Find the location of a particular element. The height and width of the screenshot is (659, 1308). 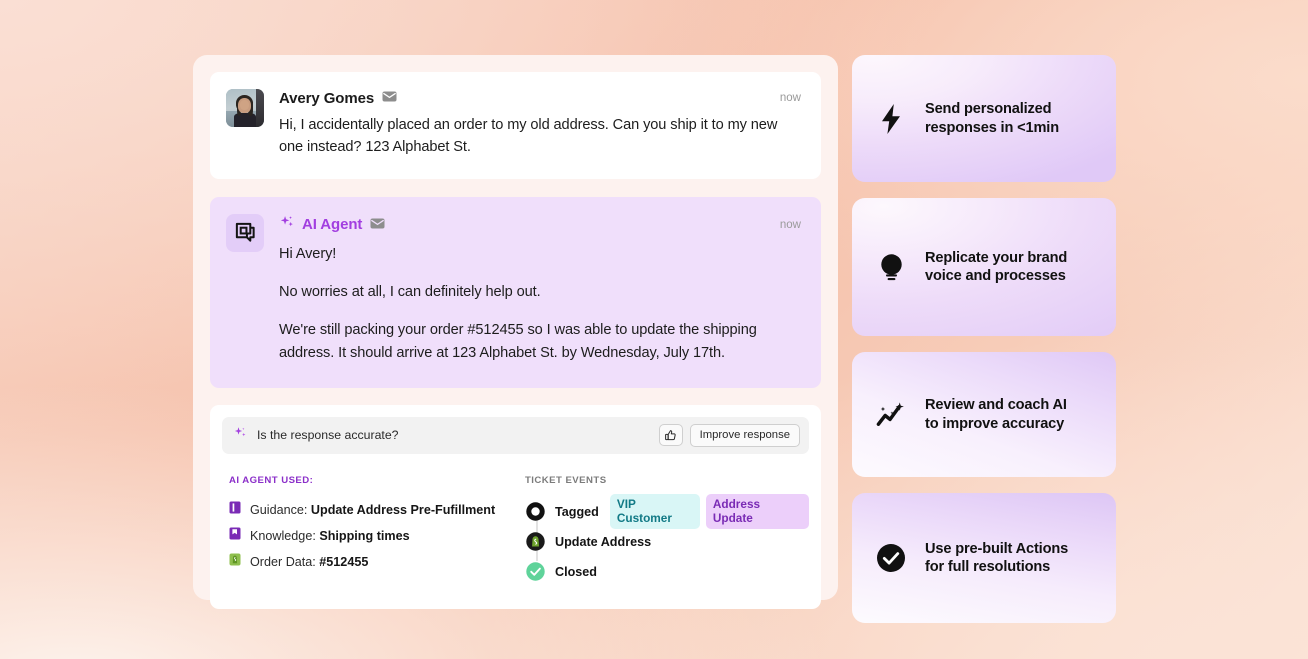

feedback-actions: Improve response is located at coordinates (729, 435).